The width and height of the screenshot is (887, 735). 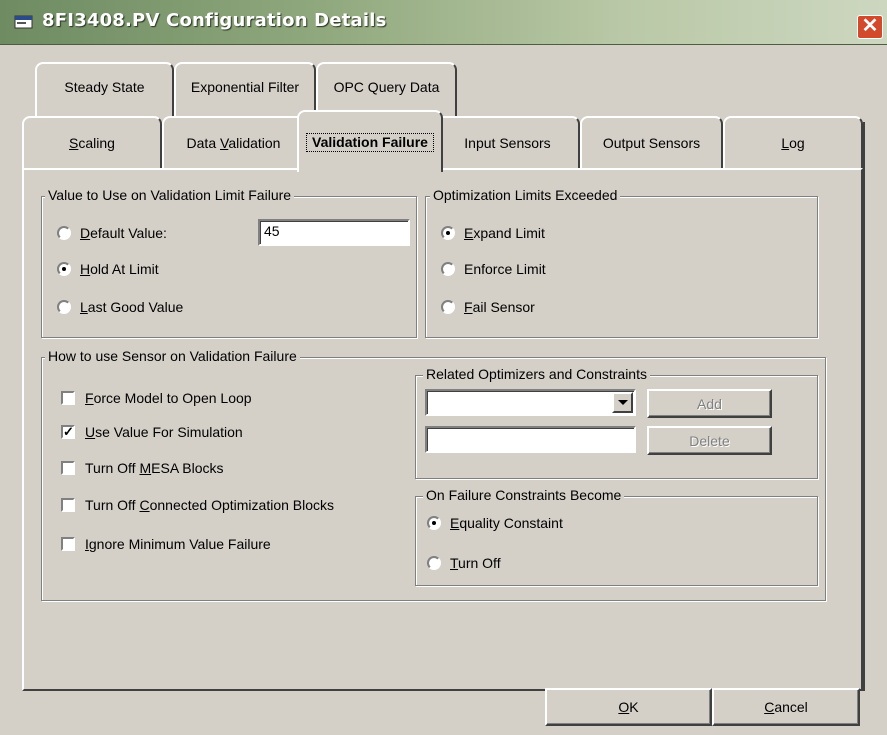 I want to click on radio-default-value: Default Value:, so click(x=112, y=233).